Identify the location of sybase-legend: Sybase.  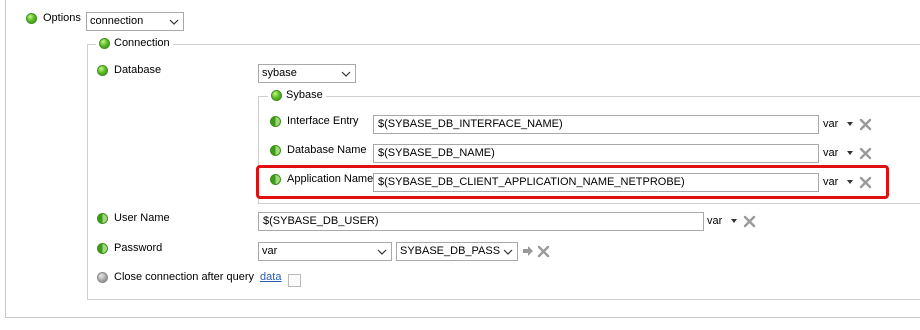
(297, 95).